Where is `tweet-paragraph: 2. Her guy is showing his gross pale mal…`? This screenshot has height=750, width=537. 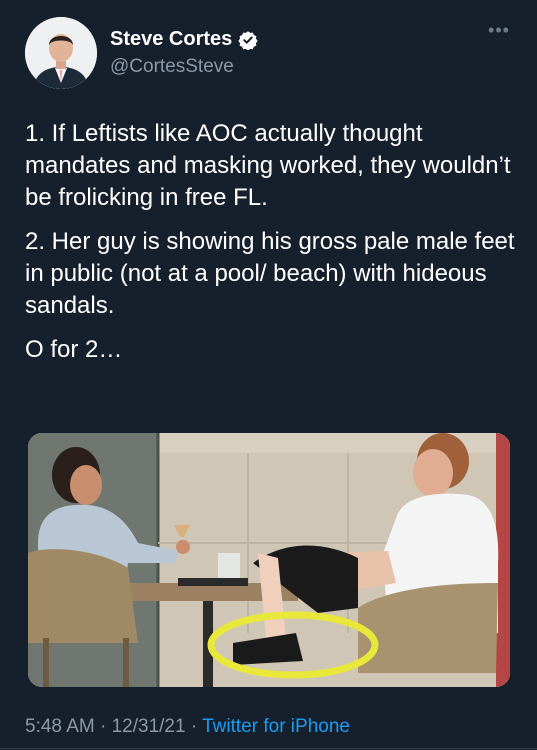
tweet-paragraph: 2. Her guy is showing his gross pale mal… is located at coordinates (270, 273).